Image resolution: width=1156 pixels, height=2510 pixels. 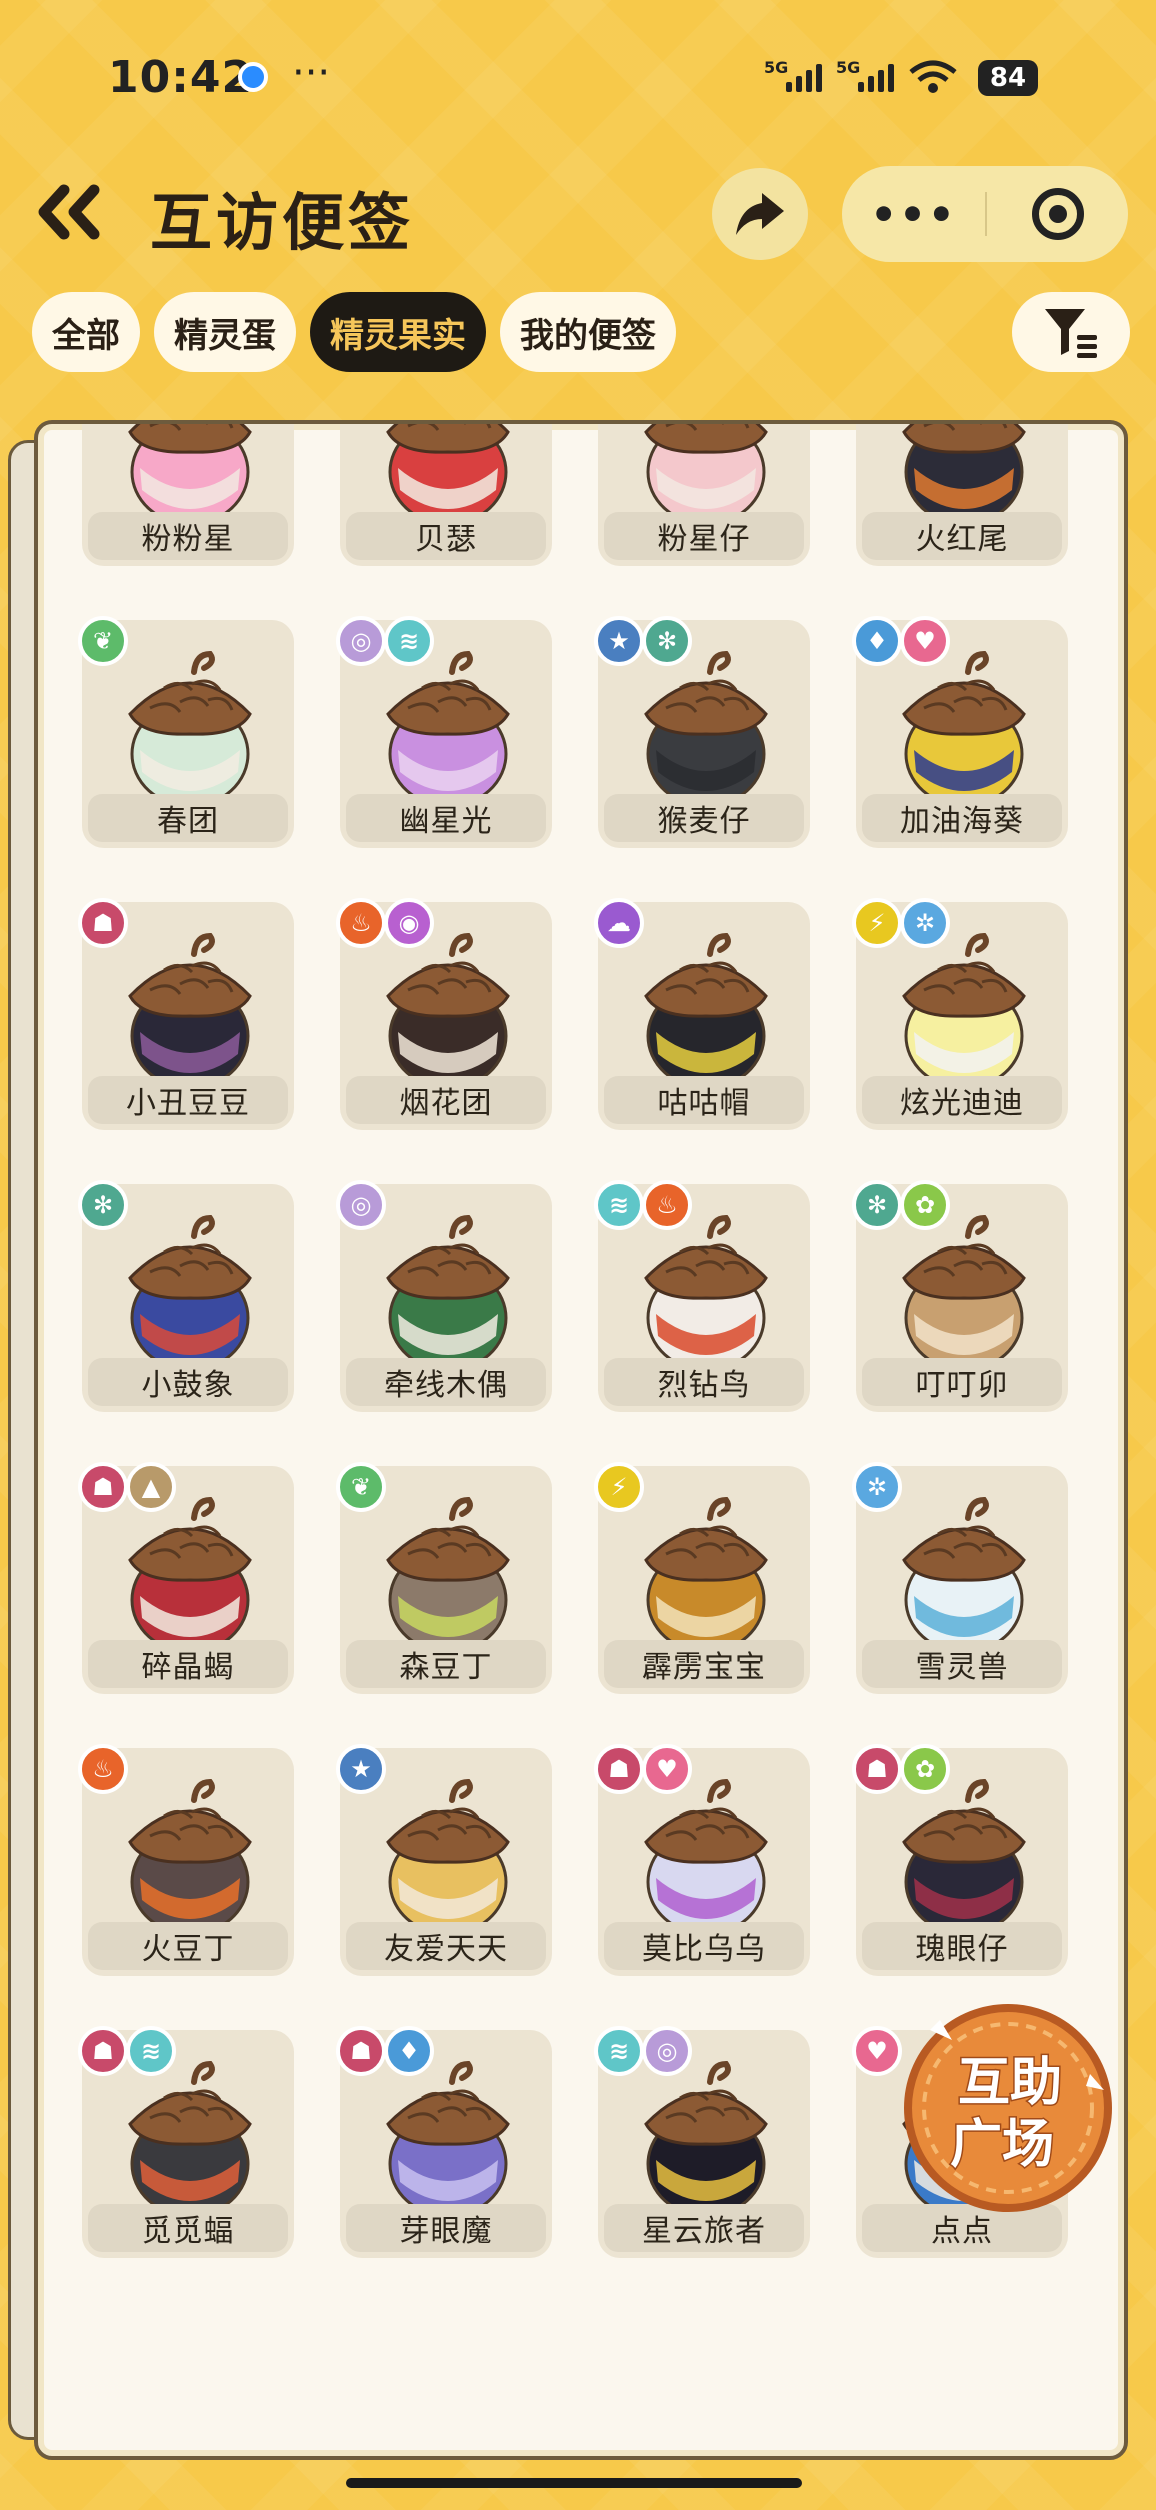 What do you see at coordinates (1057, 214) in the screenshot?
I see `close-mini-program-button` at bounding box center [1057, 214].